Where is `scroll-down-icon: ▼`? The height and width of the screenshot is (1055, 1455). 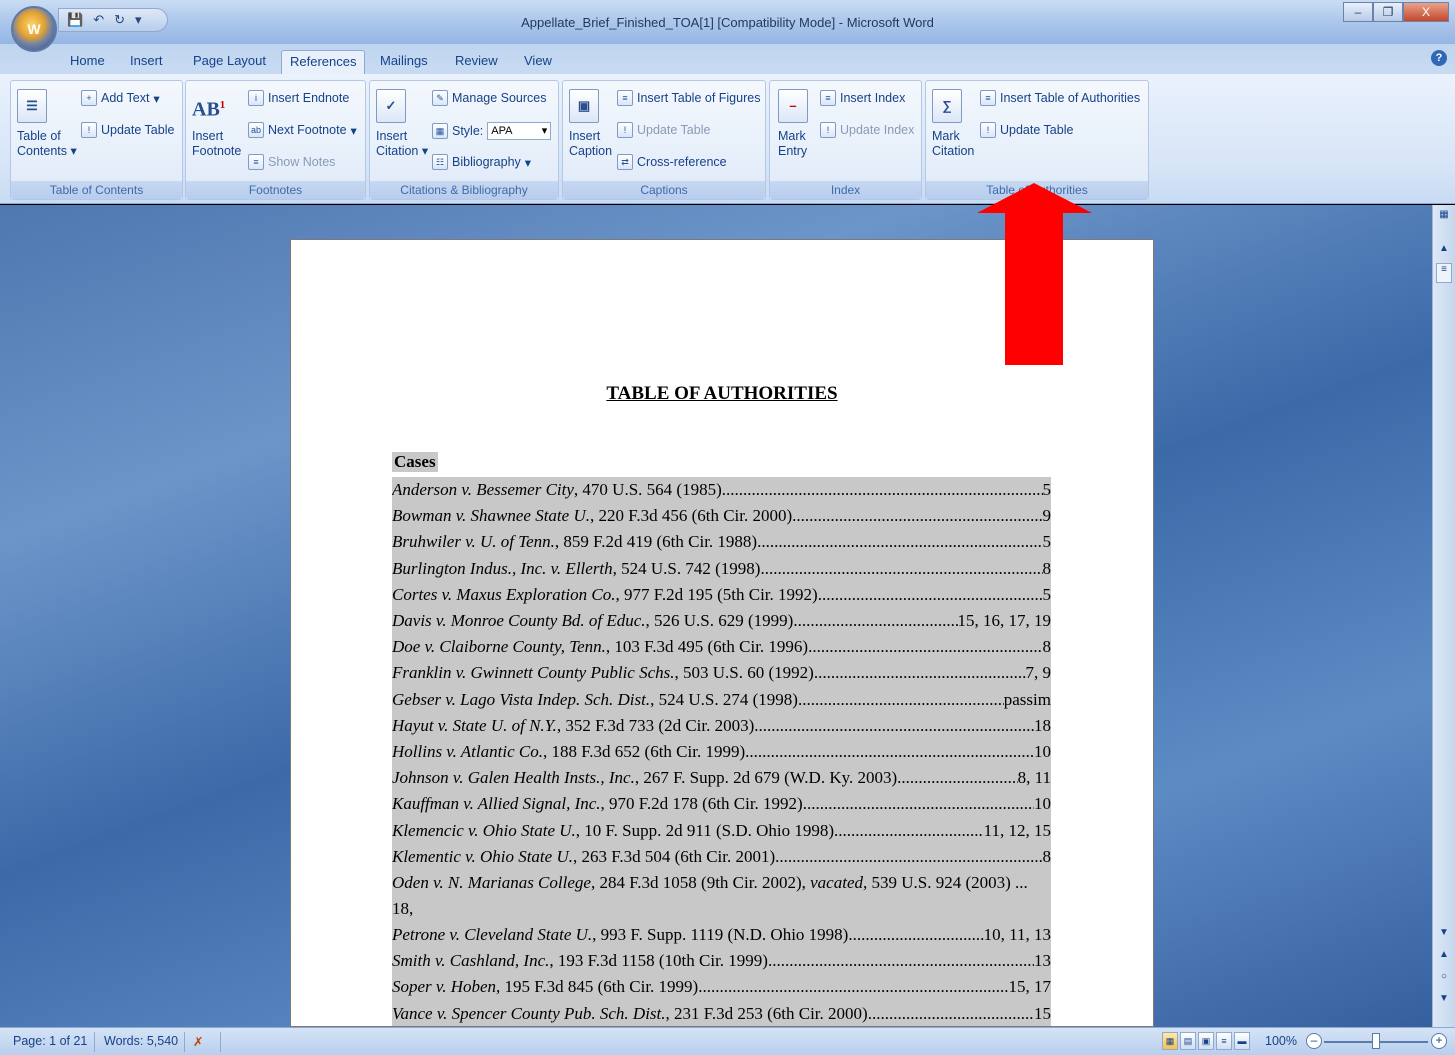 scroll-down-icon: ▼ is located at coordinates (1444, 935).